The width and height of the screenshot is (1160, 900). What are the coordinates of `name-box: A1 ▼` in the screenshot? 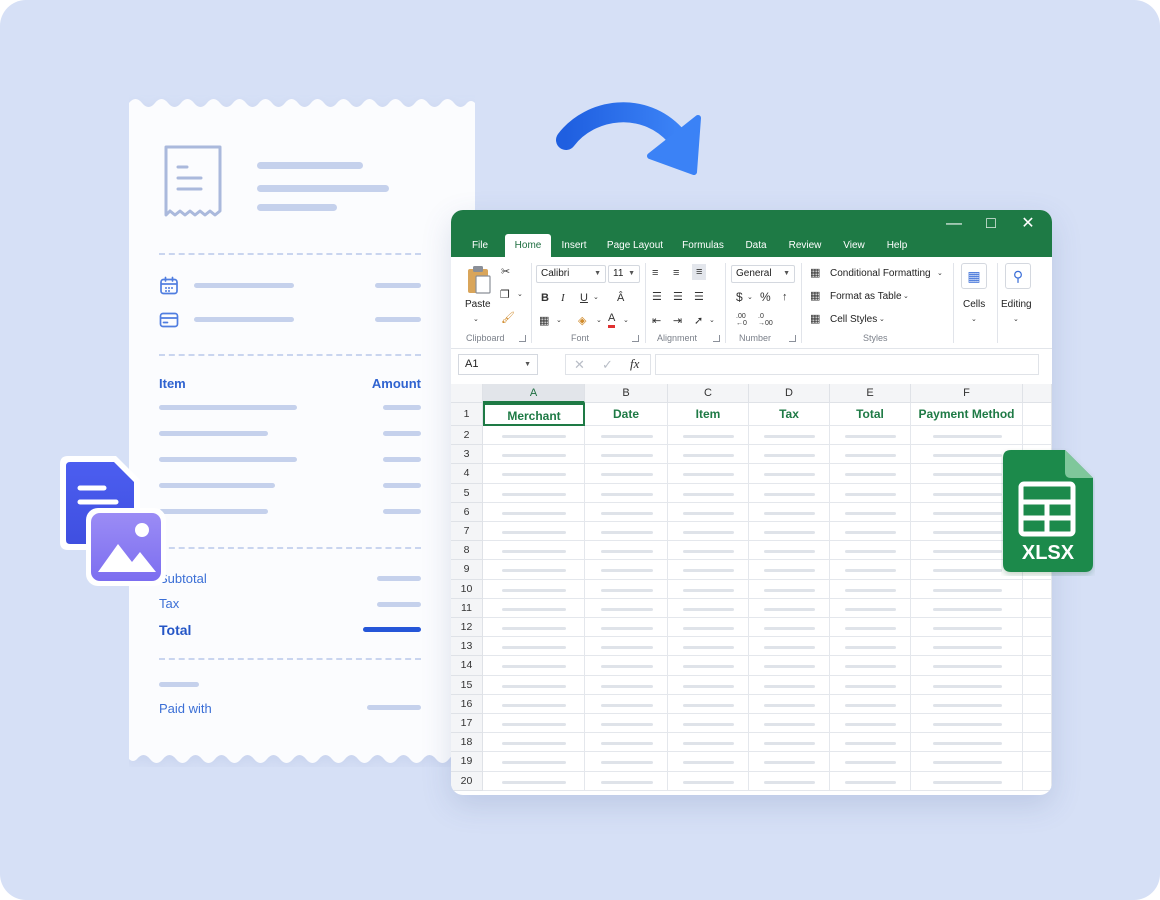 It's located at (498, 364).